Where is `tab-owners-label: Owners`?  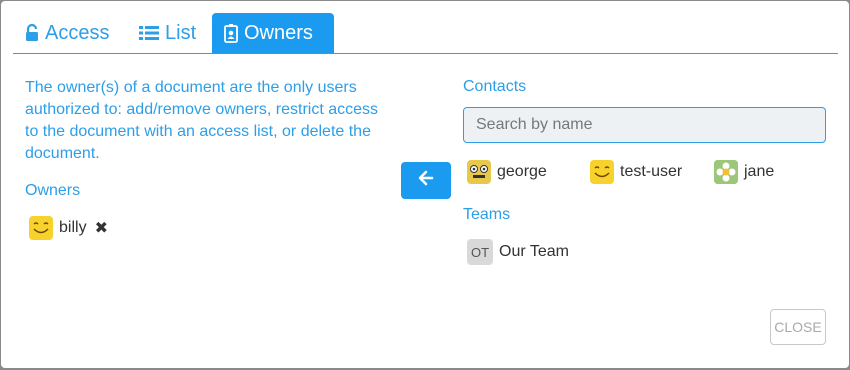
tab-owners-label: Owners is located at coordinates (278, 33).